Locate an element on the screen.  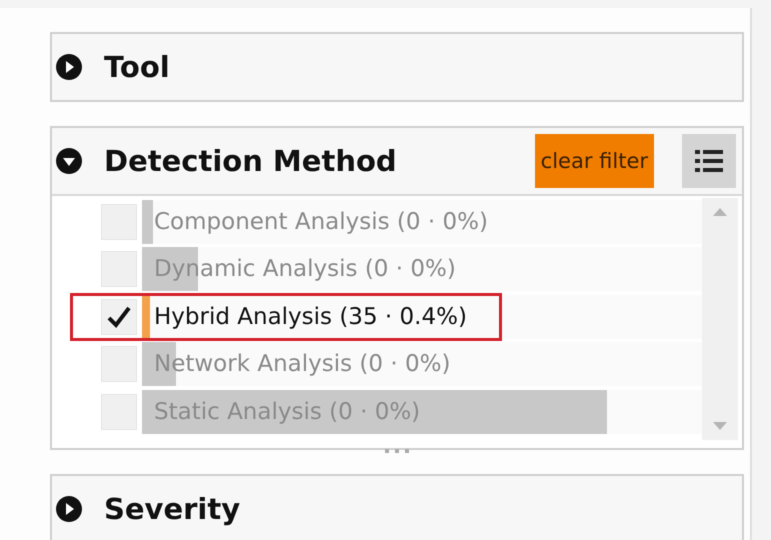
list-icon is located at coordinates (709, 161).